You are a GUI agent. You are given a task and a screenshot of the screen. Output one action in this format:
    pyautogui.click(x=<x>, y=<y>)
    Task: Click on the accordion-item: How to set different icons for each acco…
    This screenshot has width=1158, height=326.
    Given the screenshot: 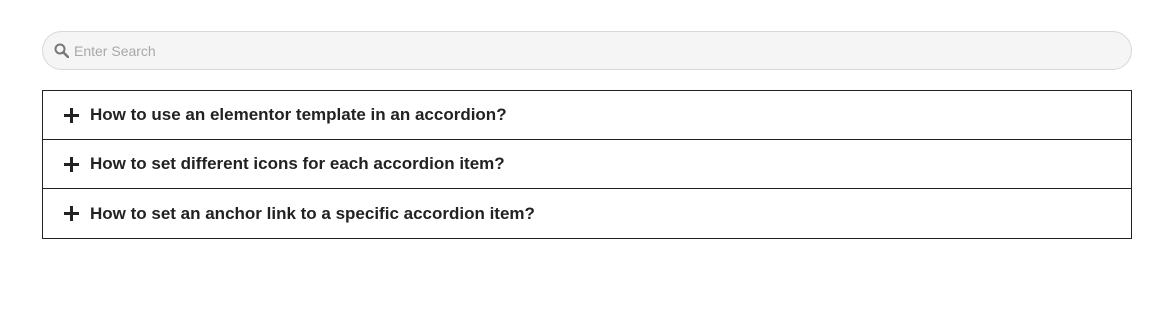 What is the action you would take?
    pyautogui.click(x=587, y=164)
    